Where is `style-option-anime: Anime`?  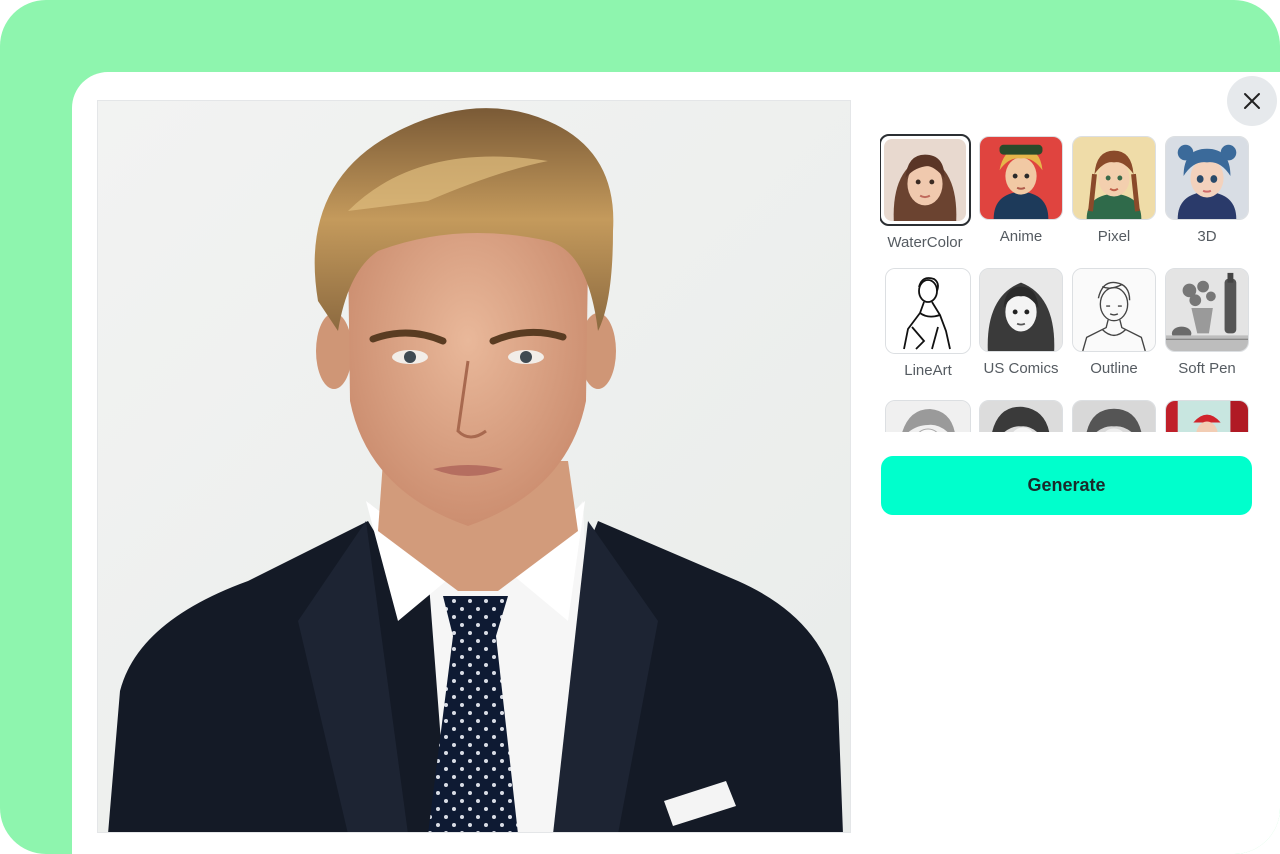 style-option-anime: Anime is located at coordinates (1021, 190).